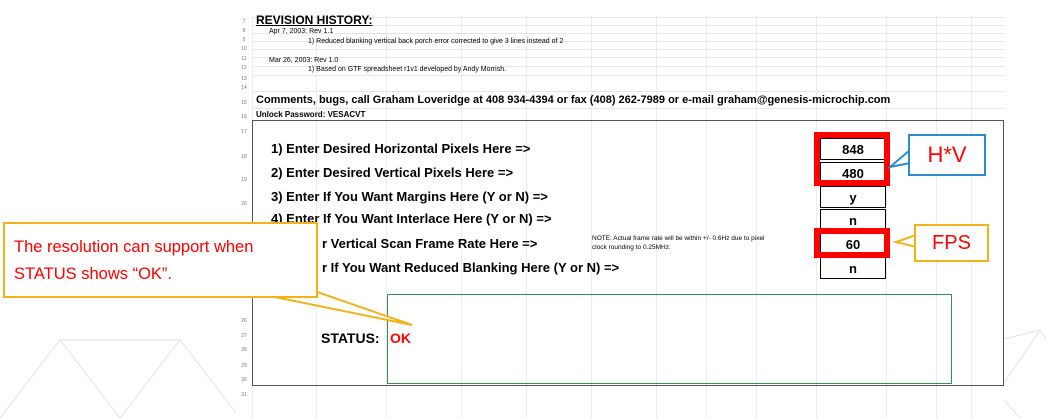 The width and height of the screenshot is (1046, 418). Describe the element at coordinates (430, 243) in the screenshot. I see `frame-rate-label: r Vertical Scan Frame Rate Here =>` at that location.